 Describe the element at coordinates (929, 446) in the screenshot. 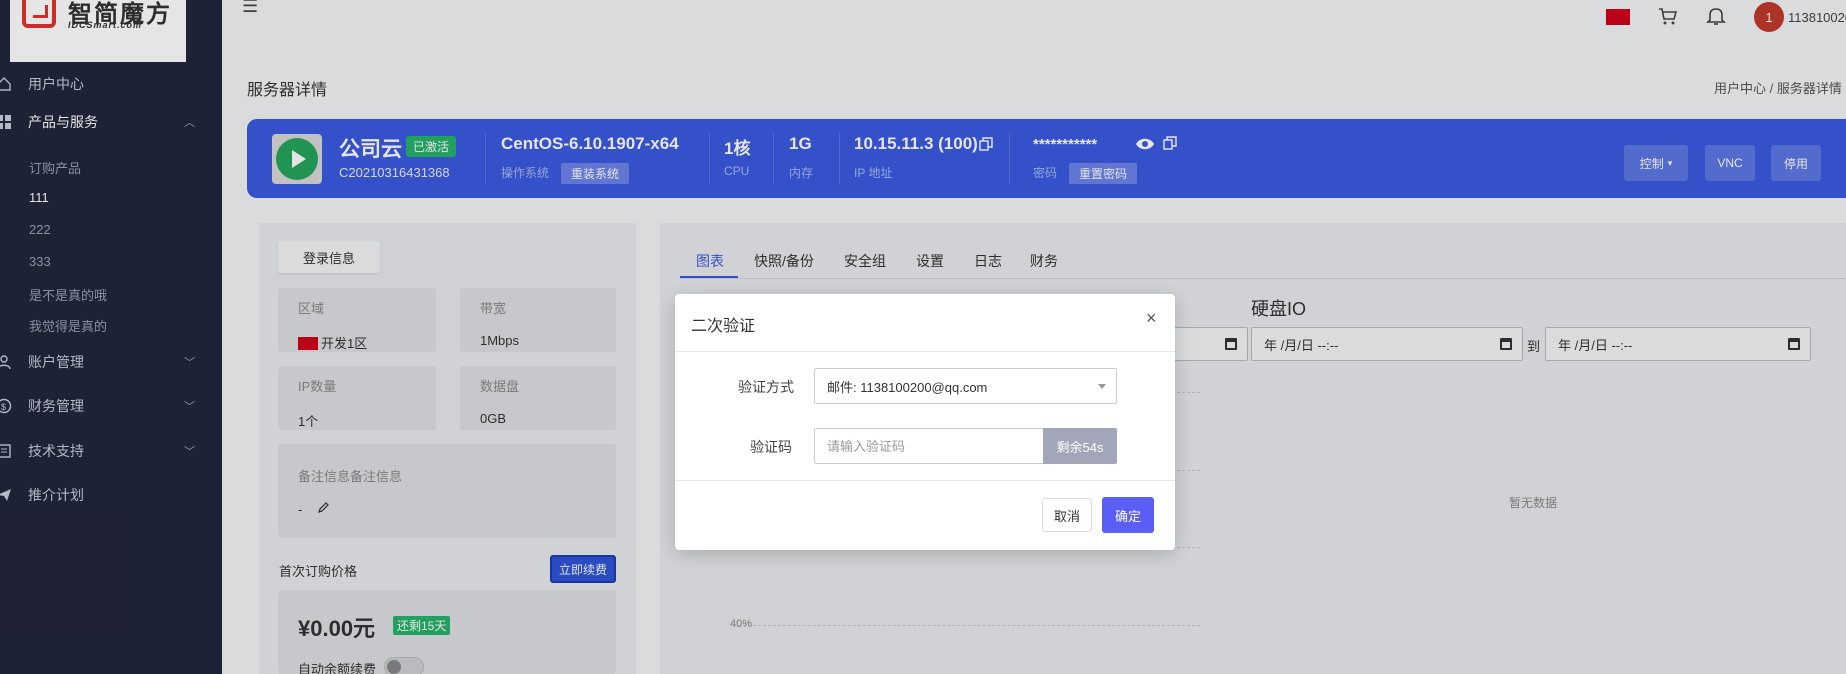

I see `verification-code-input` at that location.